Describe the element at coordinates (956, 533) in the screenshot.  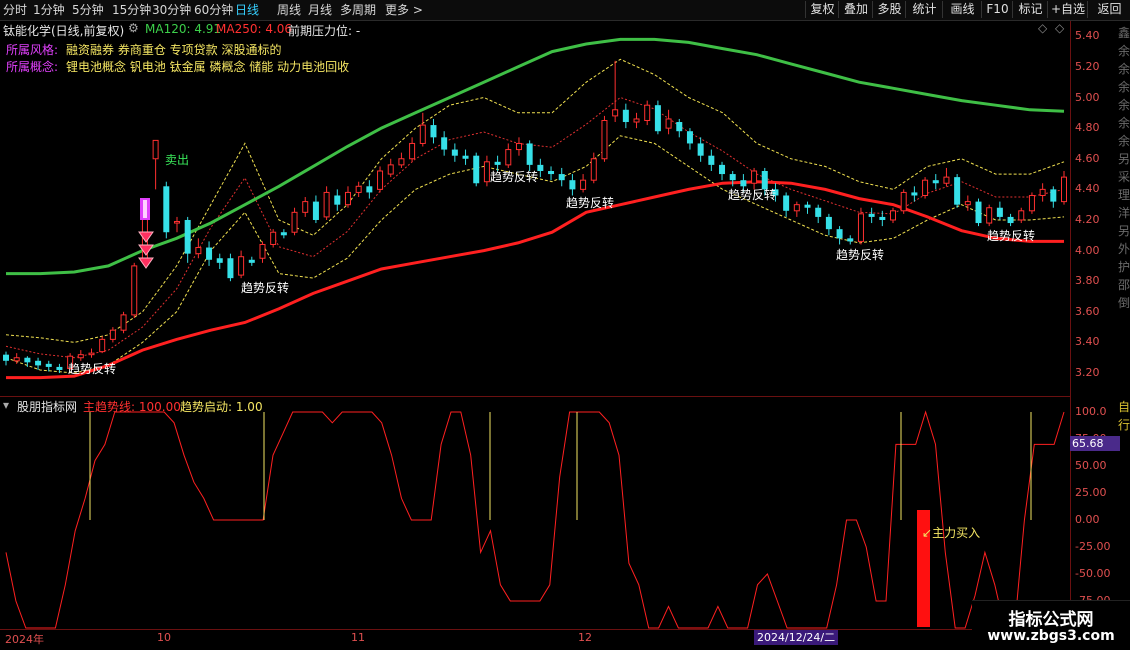
I see `main-buy-text: 主力买入` at that location.